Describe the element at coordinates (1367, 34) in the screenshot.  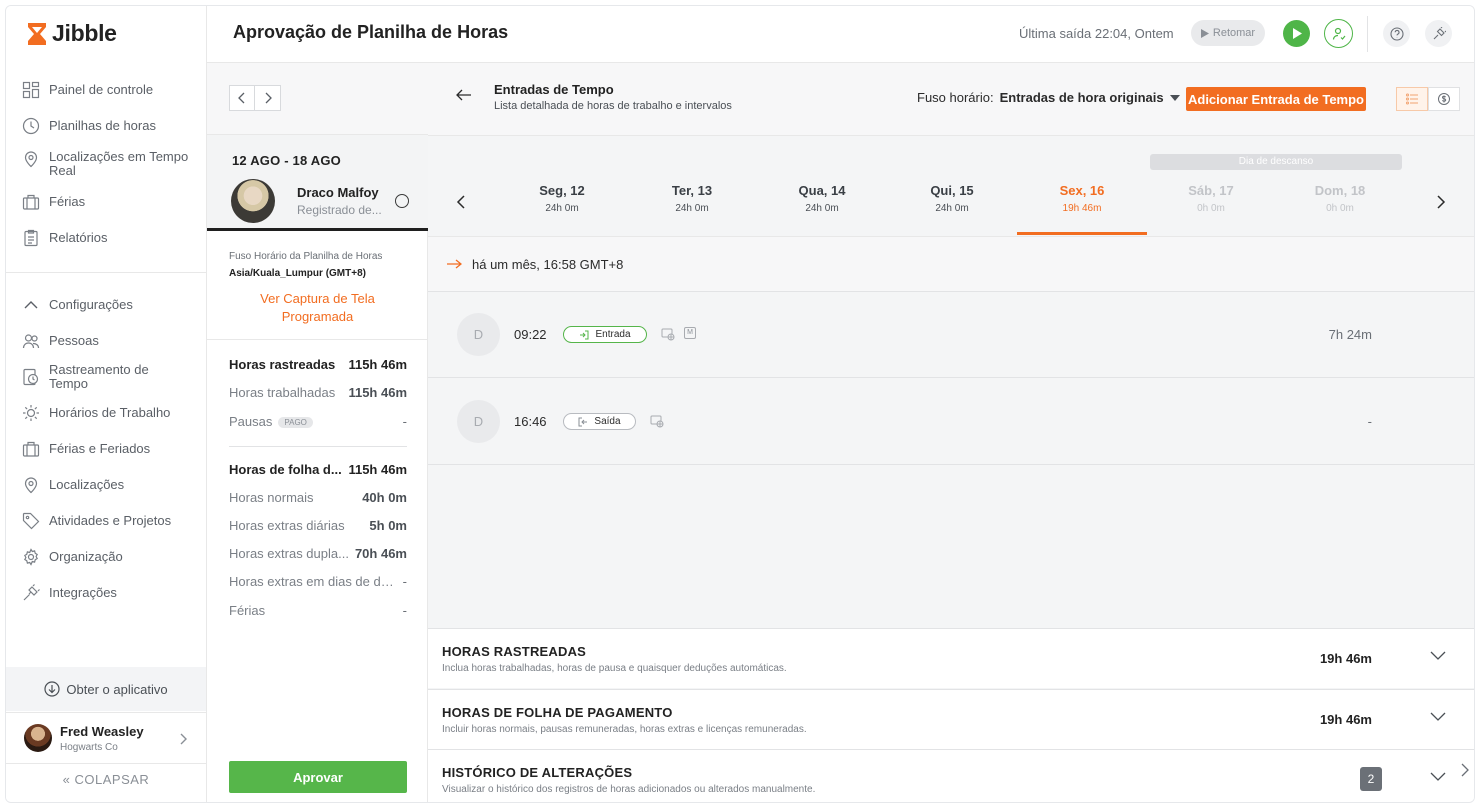
I see `header-divider` at that location.